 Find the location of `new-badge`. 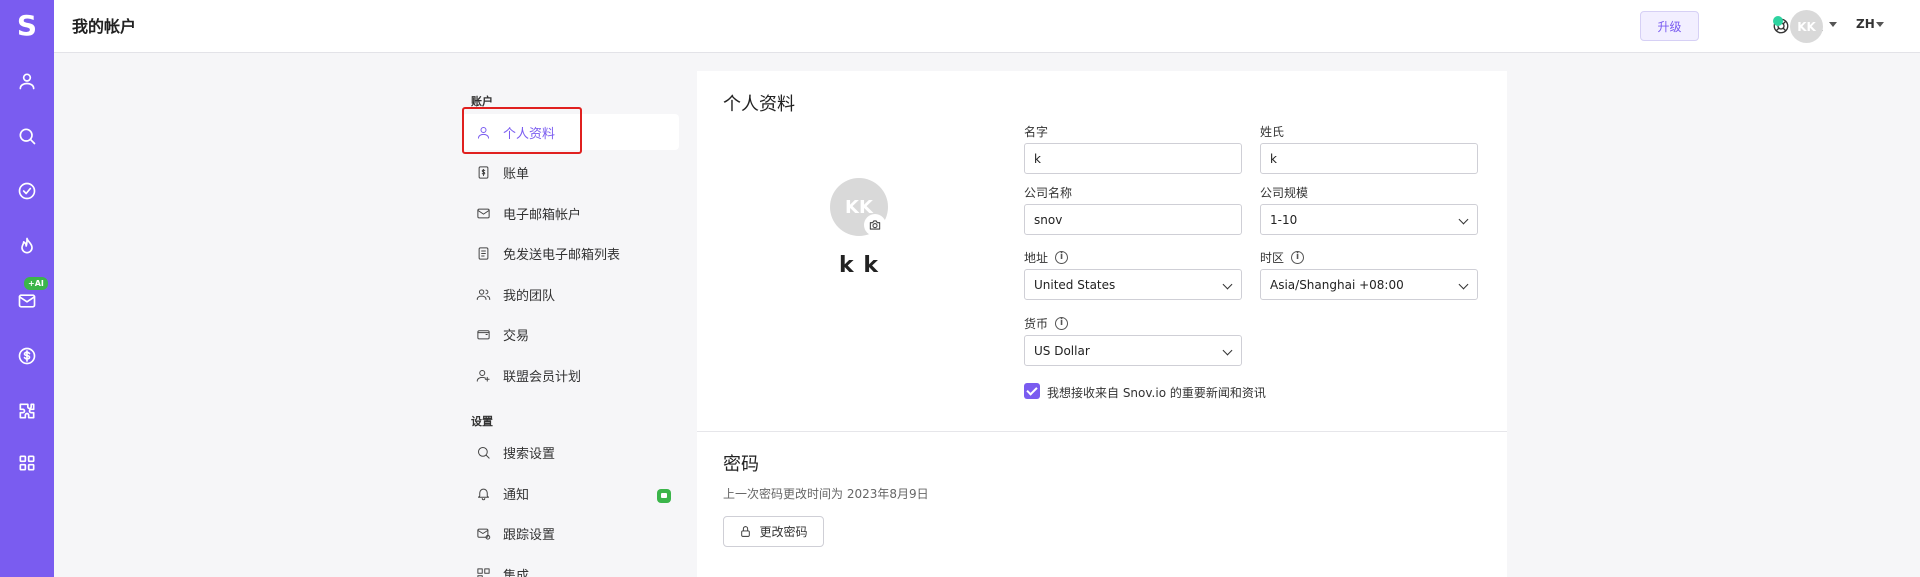

new-badge is located at coordinates (664, 496).